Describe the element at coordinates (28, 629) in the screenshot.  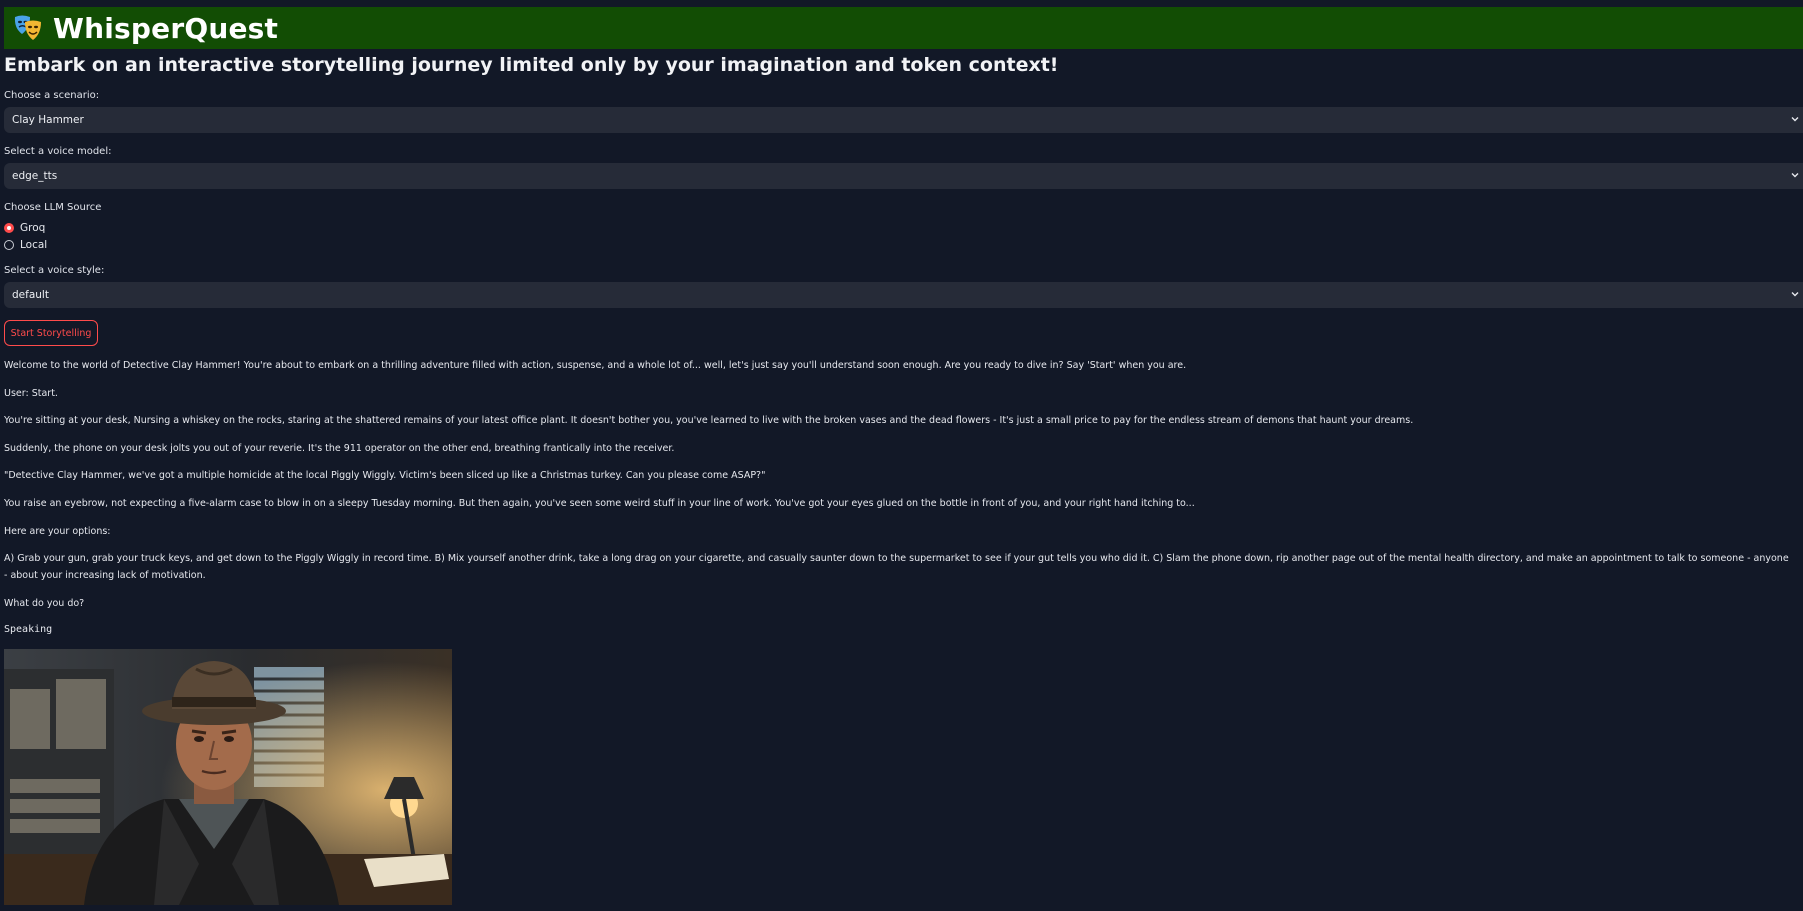
I see `speaking-status: Speaking` at that location.